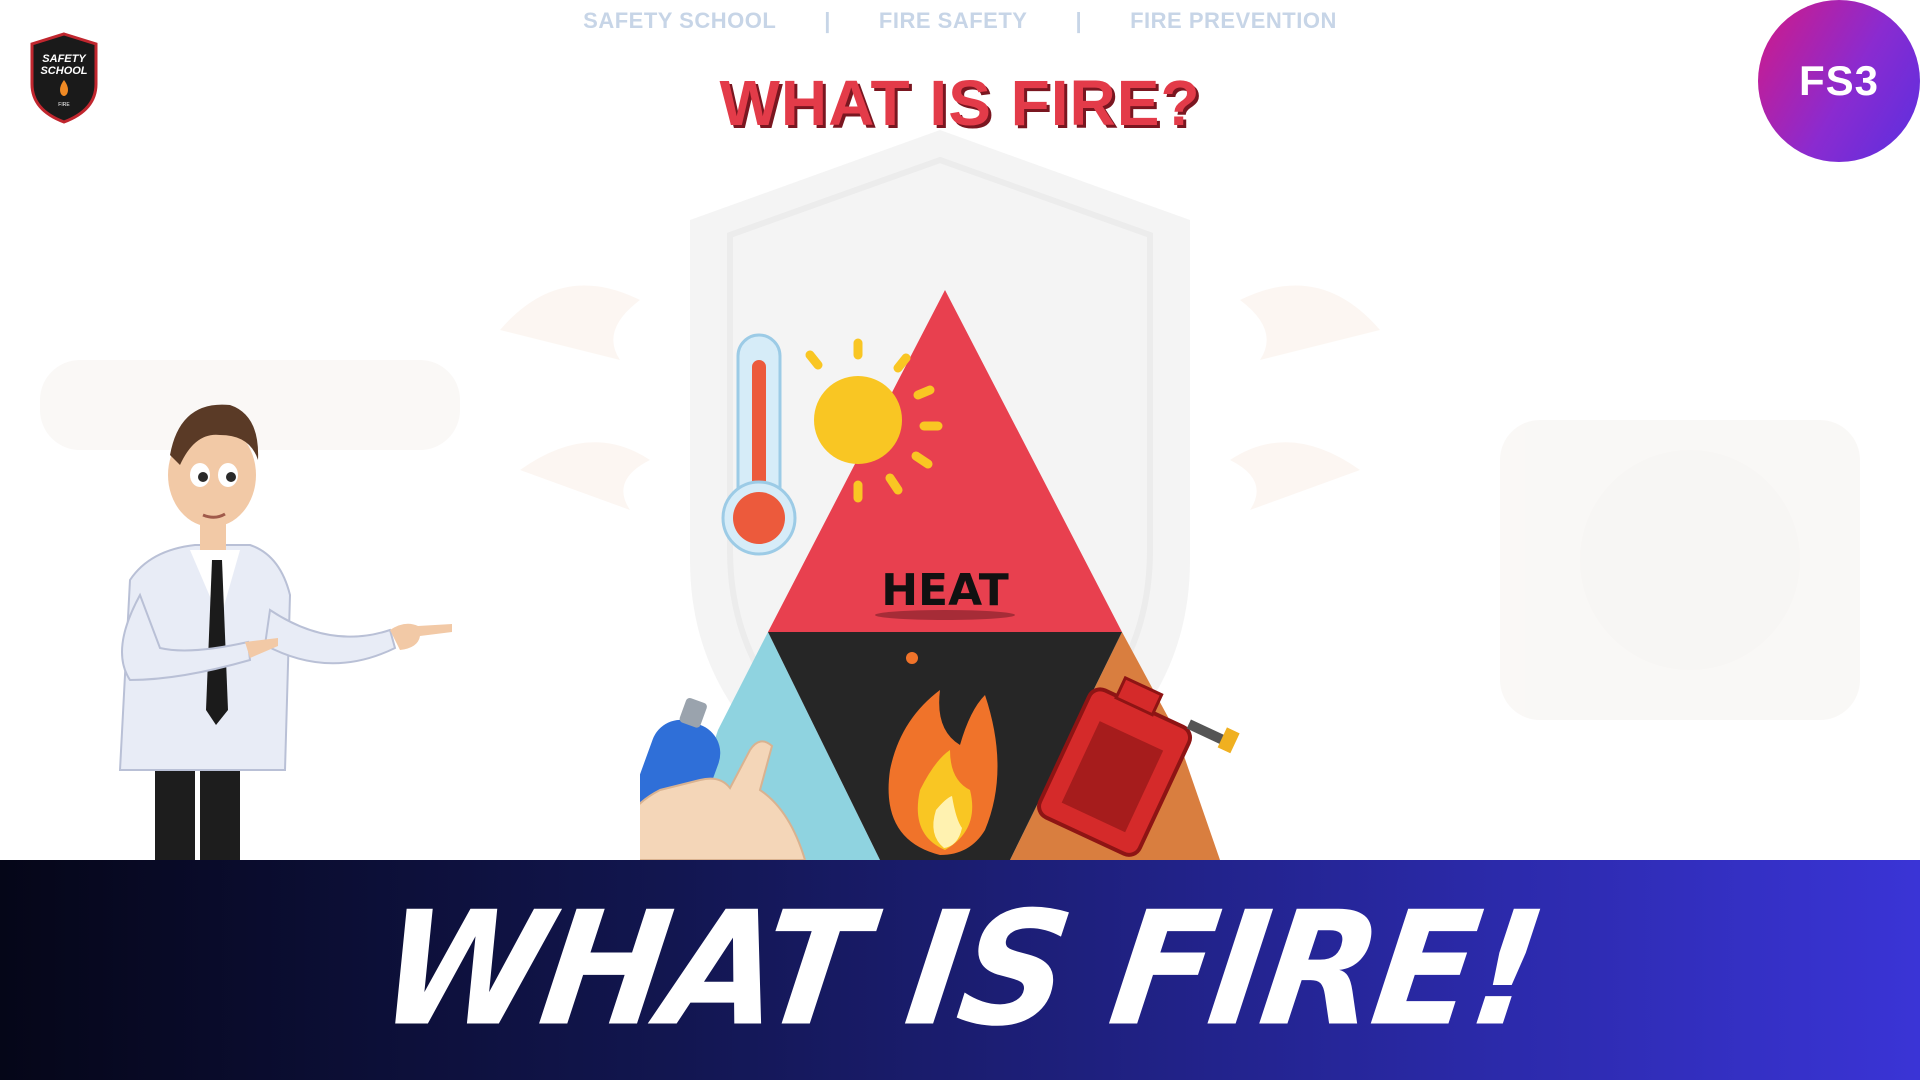  What do you see at coordinates (679, 21) in the screenshot?
I see `nav-item-safety-school: SAFETY SCHOOL` at bounding box center [679, 21].